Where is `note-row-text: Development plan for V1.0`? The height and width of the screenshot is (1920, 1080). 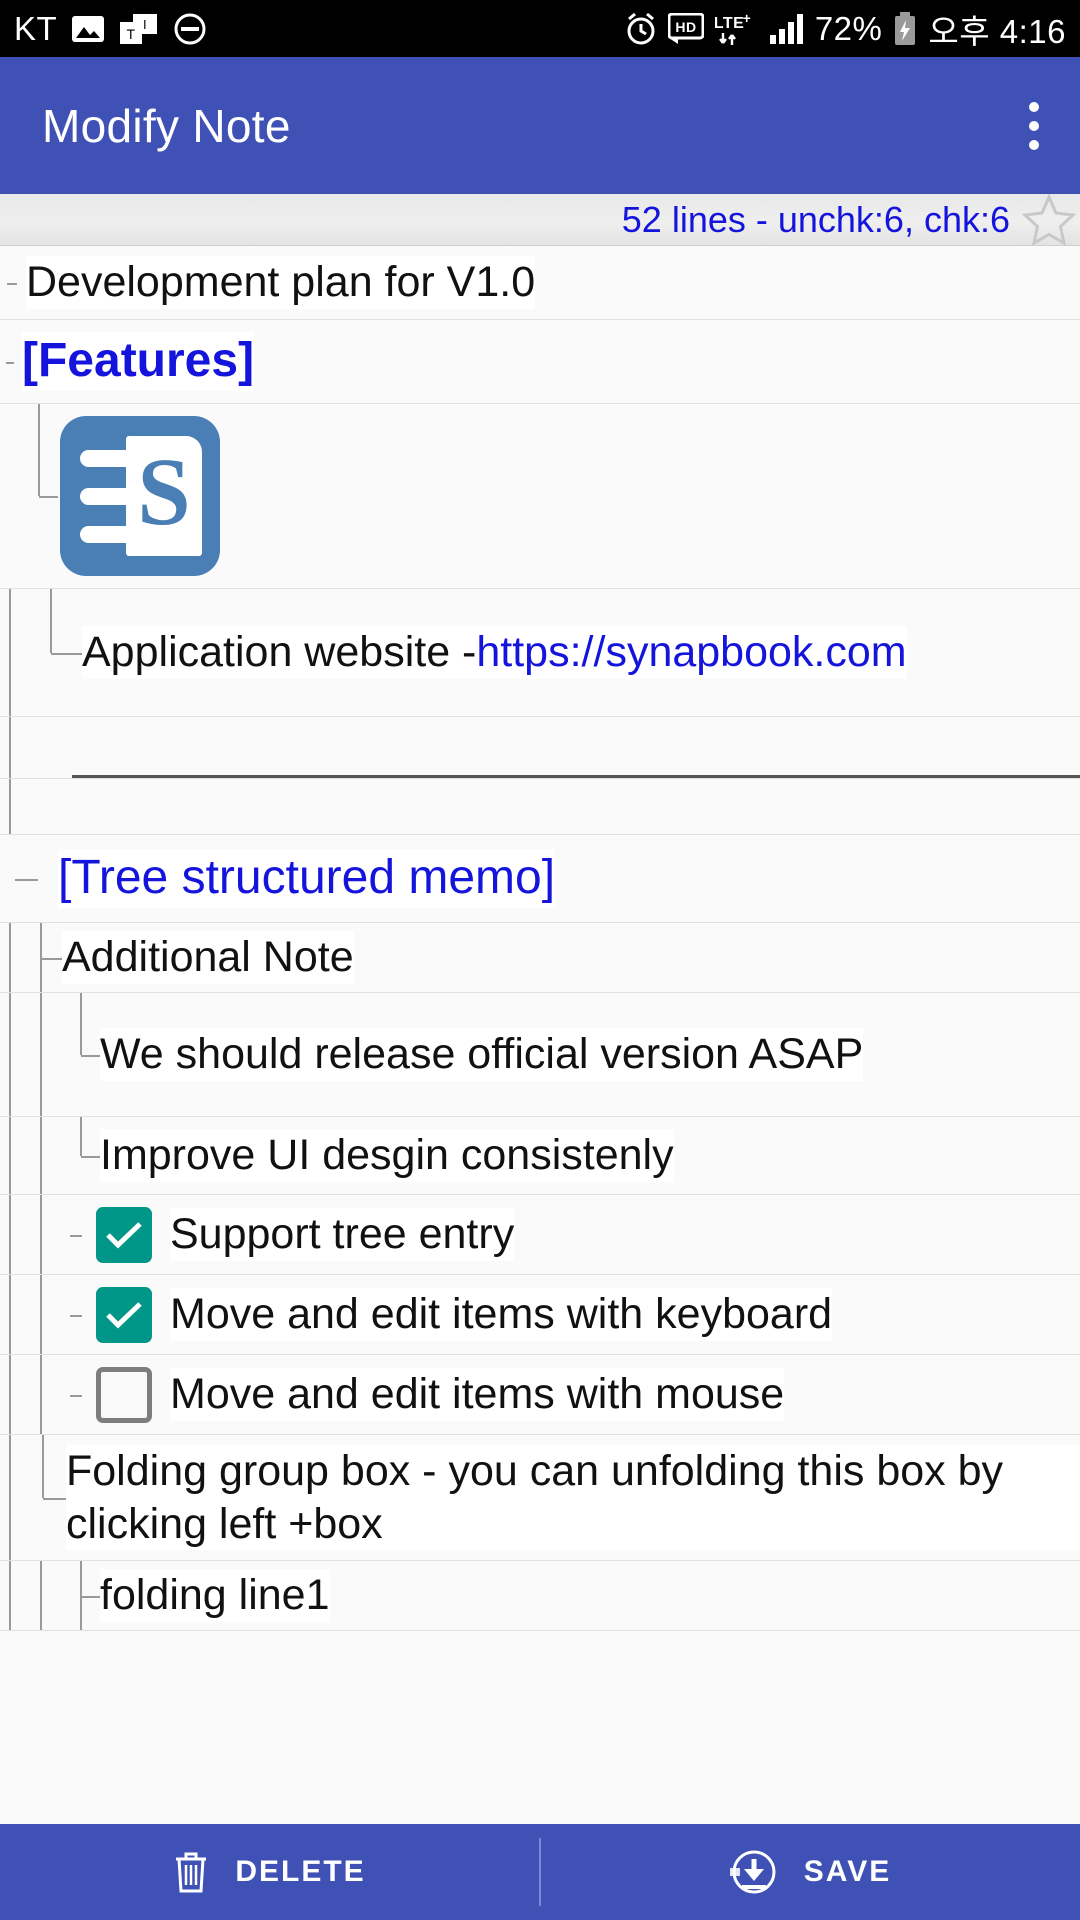
note-row-text: Development plan for V1.0 is located at coordinates (281, 282).